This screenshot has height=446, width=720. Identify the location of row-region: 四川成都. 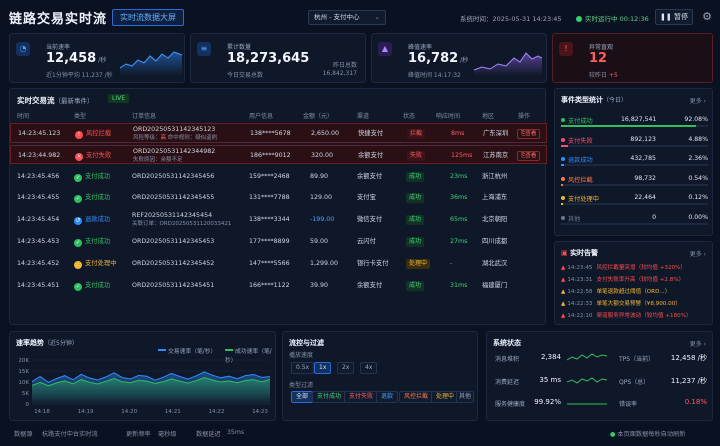
(495, 241).